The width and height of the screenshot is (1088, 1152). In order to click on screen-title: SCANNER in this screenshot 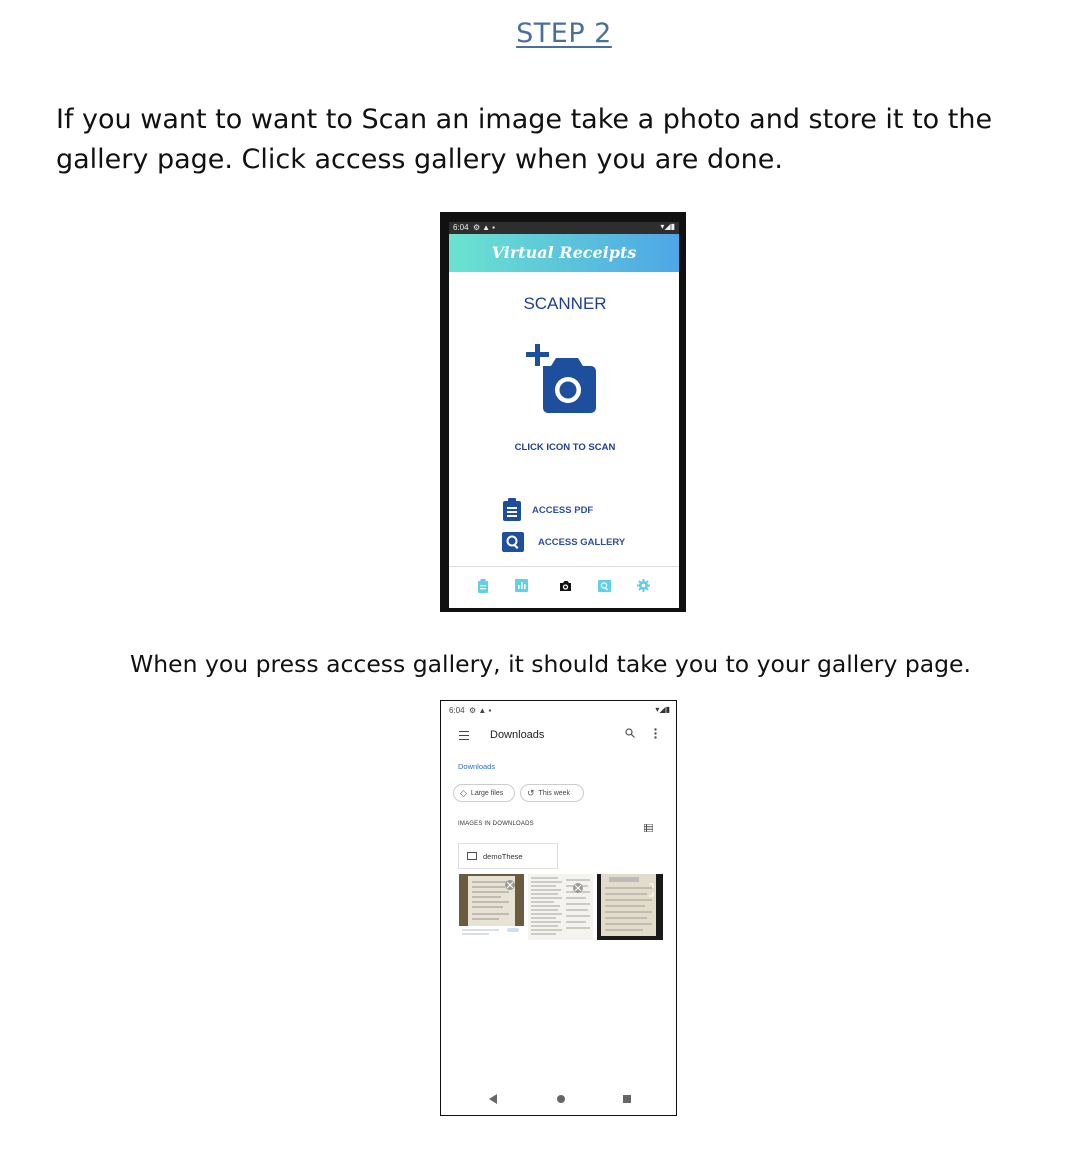, I will do `click(565, 303)`.